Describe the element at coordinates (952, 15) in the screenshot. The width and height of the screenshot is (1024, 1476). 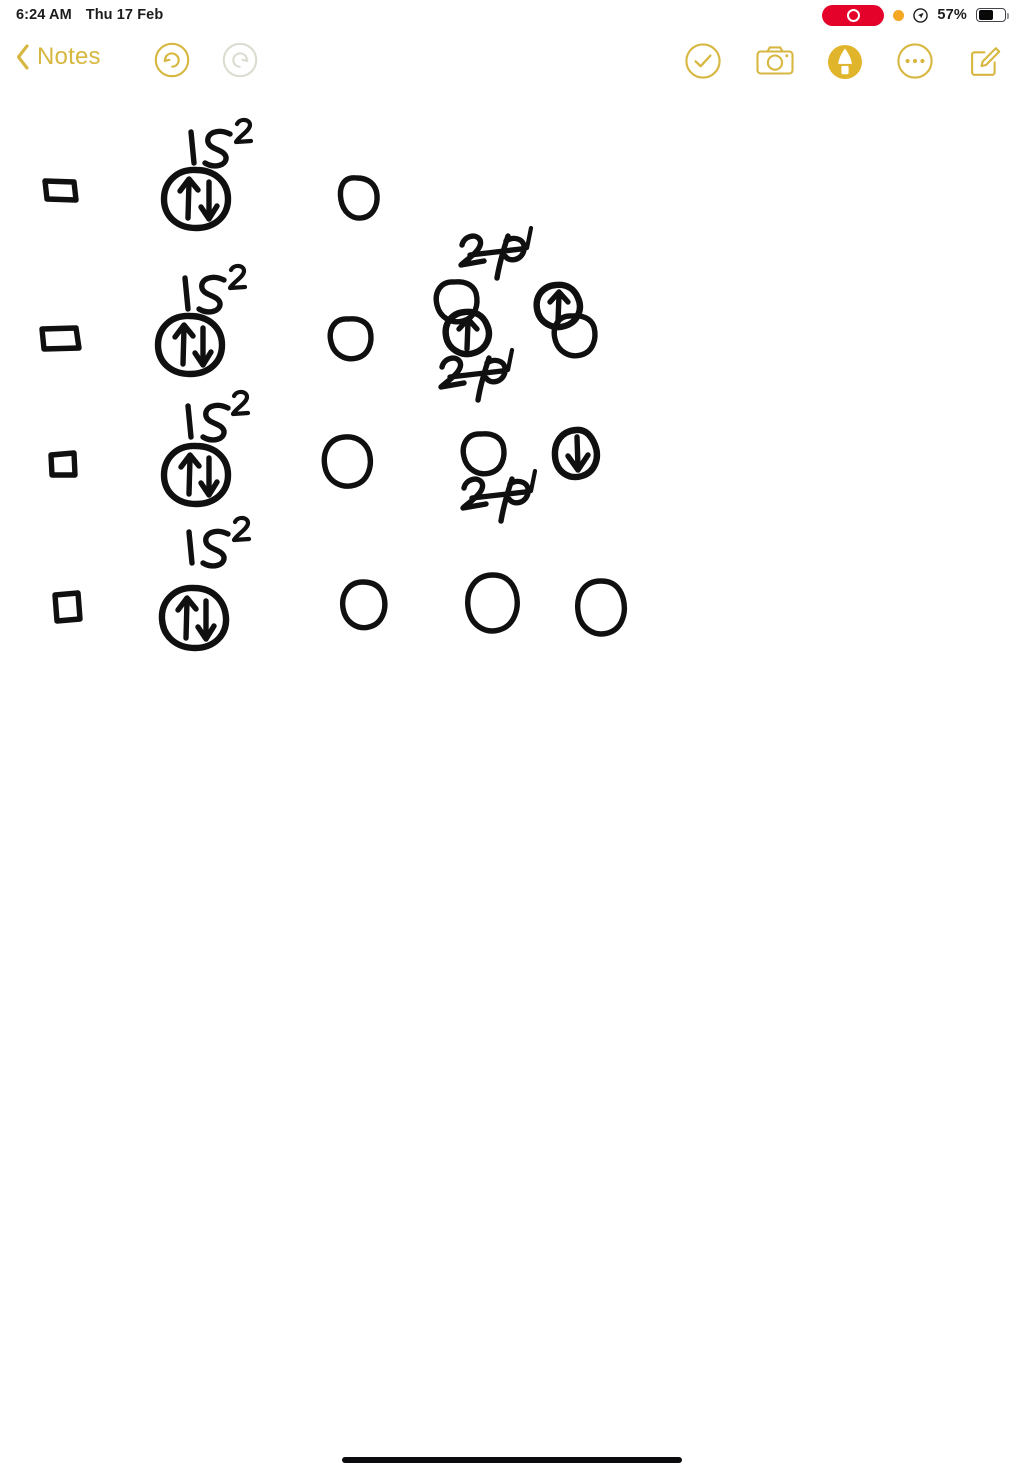
I see `battery-percentage: 57%` at that location.